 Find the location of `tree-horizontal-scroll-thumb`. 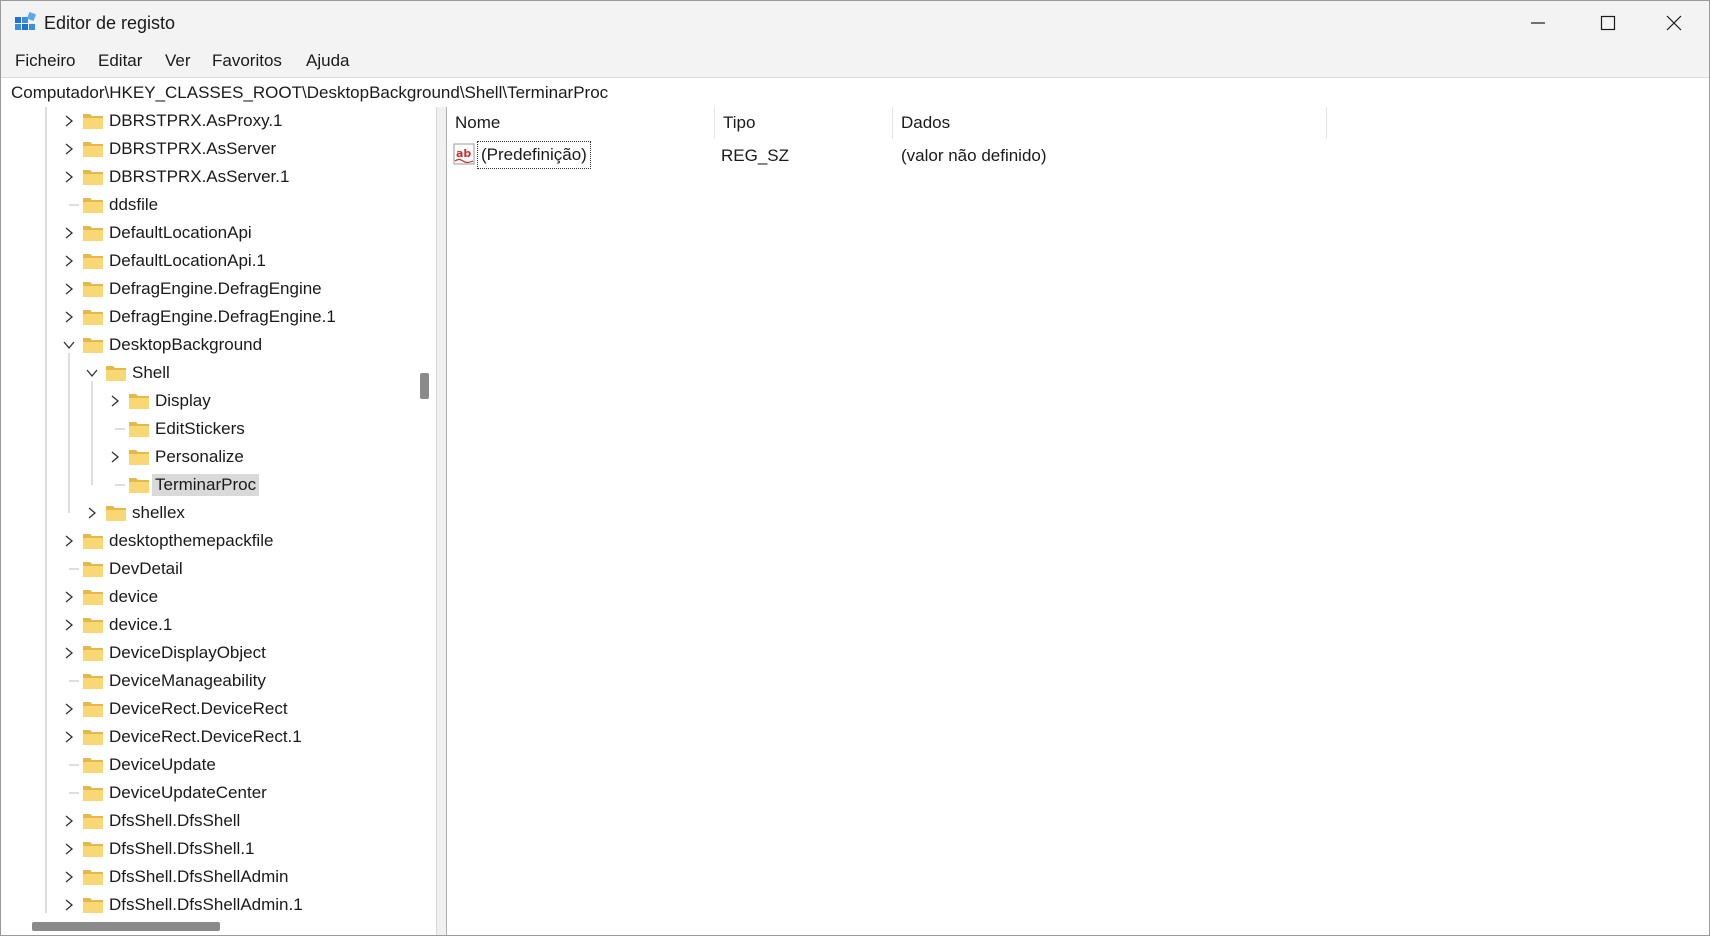

tree-horizontal-scroll-thumb is located at coordinates (126, 926).